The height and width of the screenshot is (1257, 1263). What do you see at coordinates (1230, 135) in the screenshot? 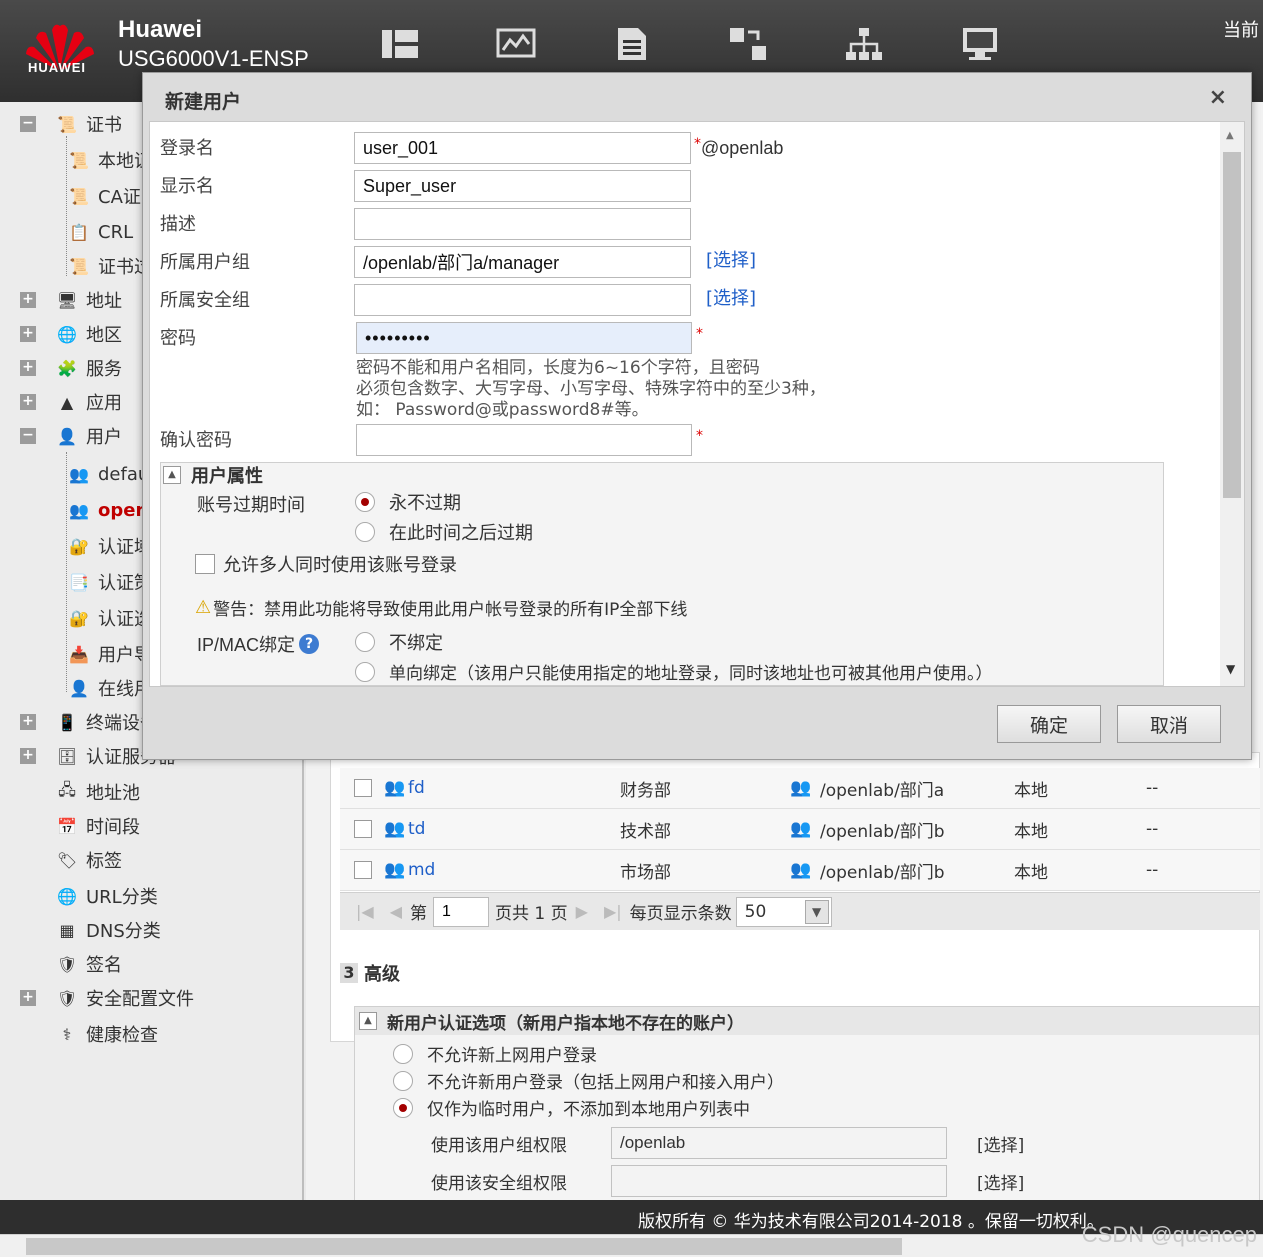
I see `scroll-up-icon: ▲` at bounding box center [1230, 135].